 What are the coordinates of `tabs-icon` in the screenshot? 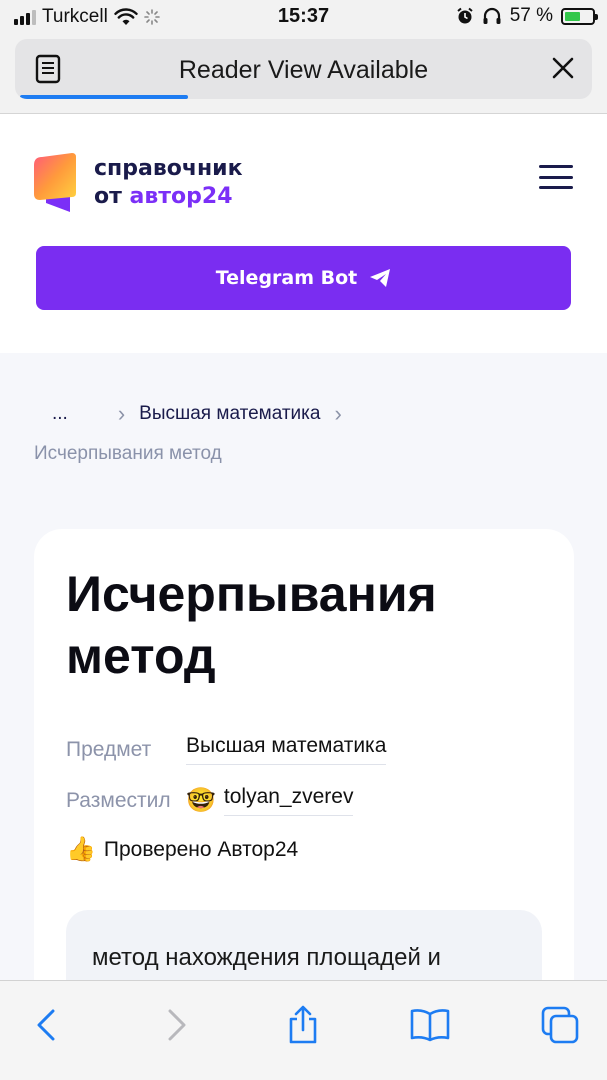 It's located at (560, 1025).